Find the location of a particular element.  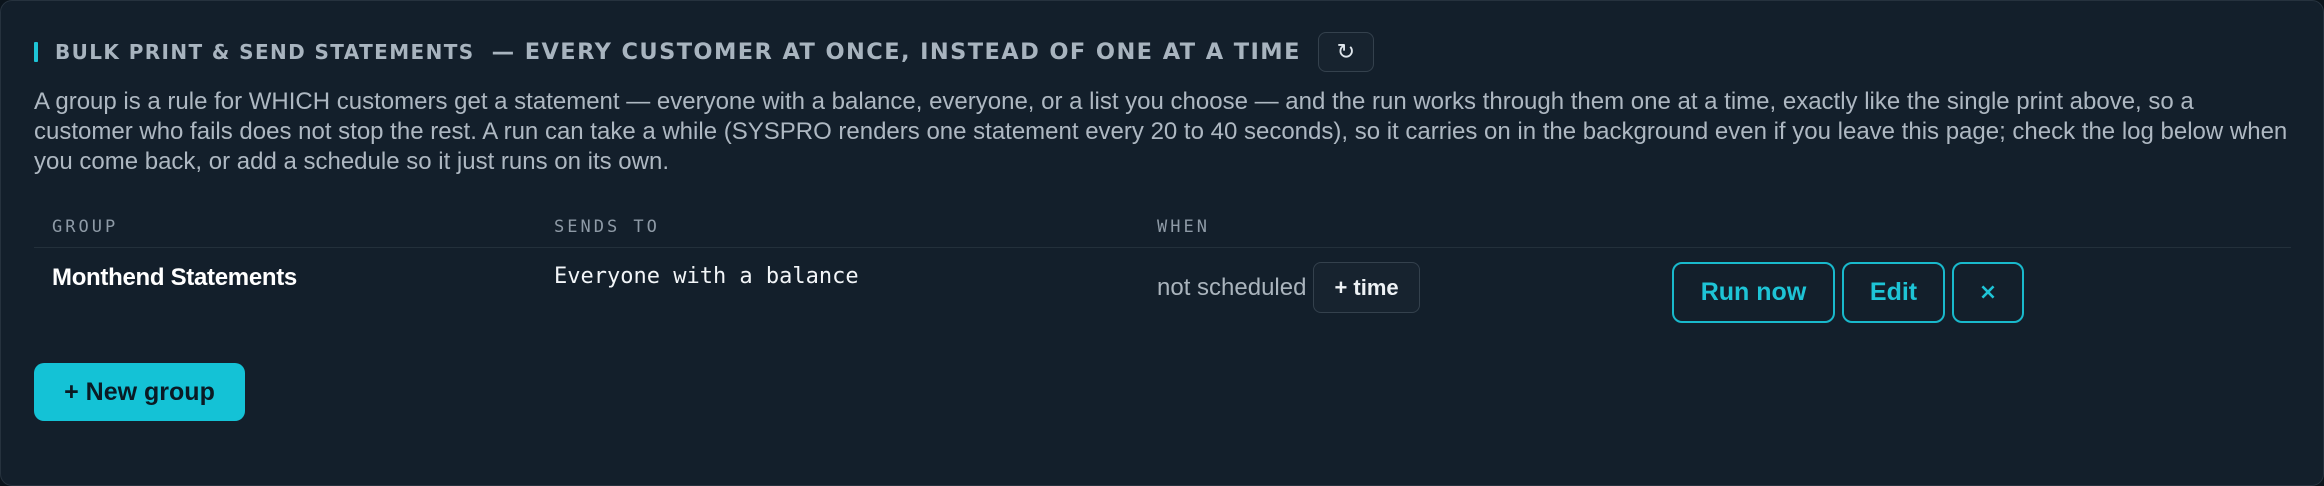

accent-bar is located at coordinates (36, 52).